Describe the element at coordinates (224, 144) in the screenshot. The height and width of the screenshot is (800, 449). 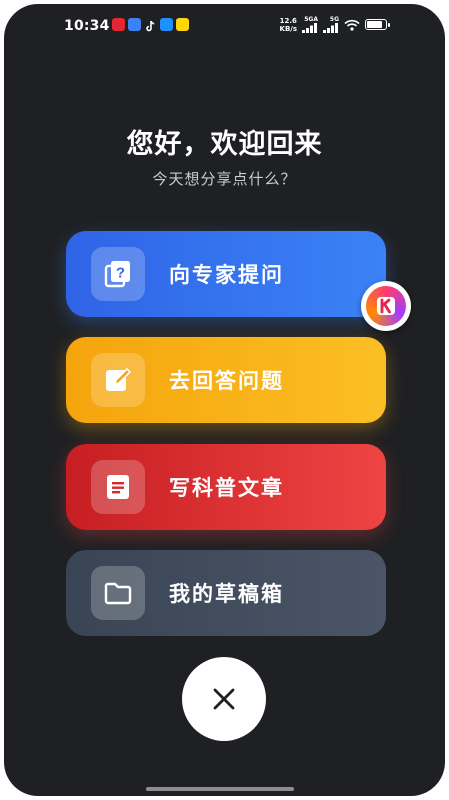
I see `page-title: 您好，欢迎回来` at that location.